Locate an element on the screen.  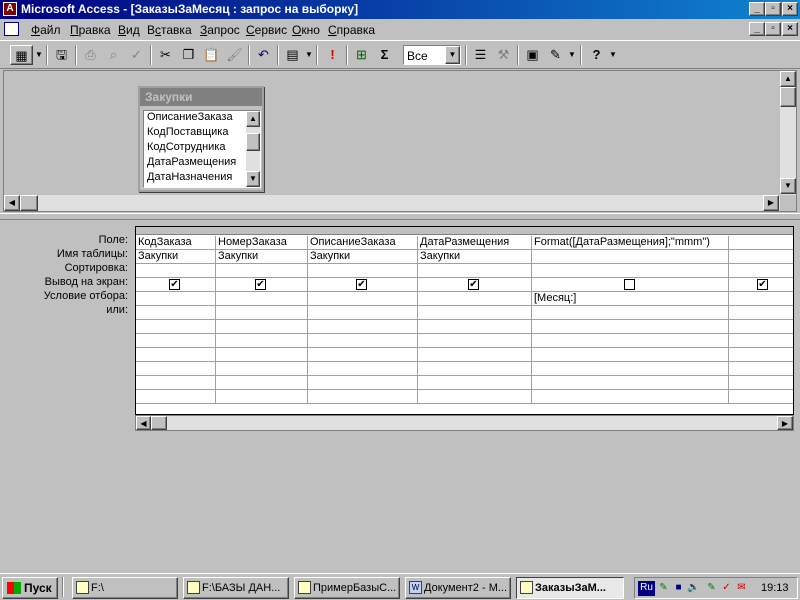
grid-cell-field: ДатаРазмещения is located at coordinates (475, 243).